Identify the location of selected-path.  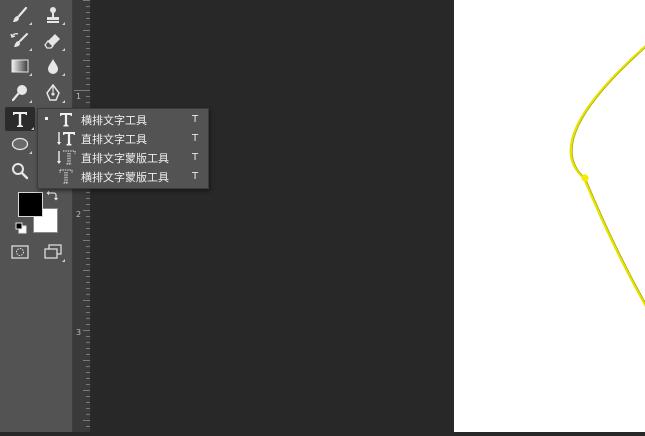
(607, 176).